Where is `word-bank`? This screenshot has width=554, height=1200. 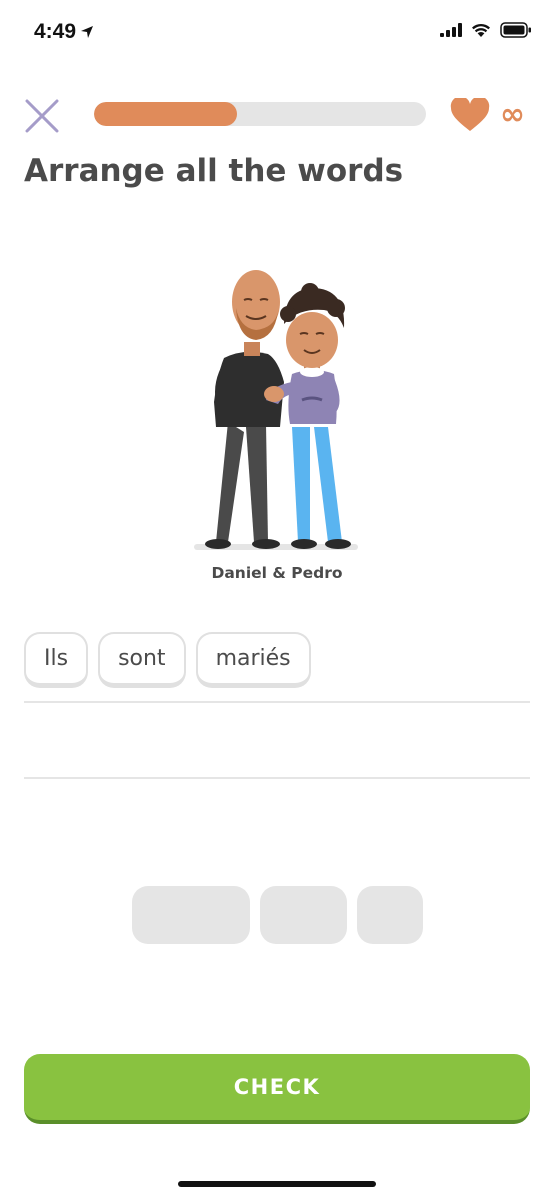
word-bank is located at coordinates (277, 915).